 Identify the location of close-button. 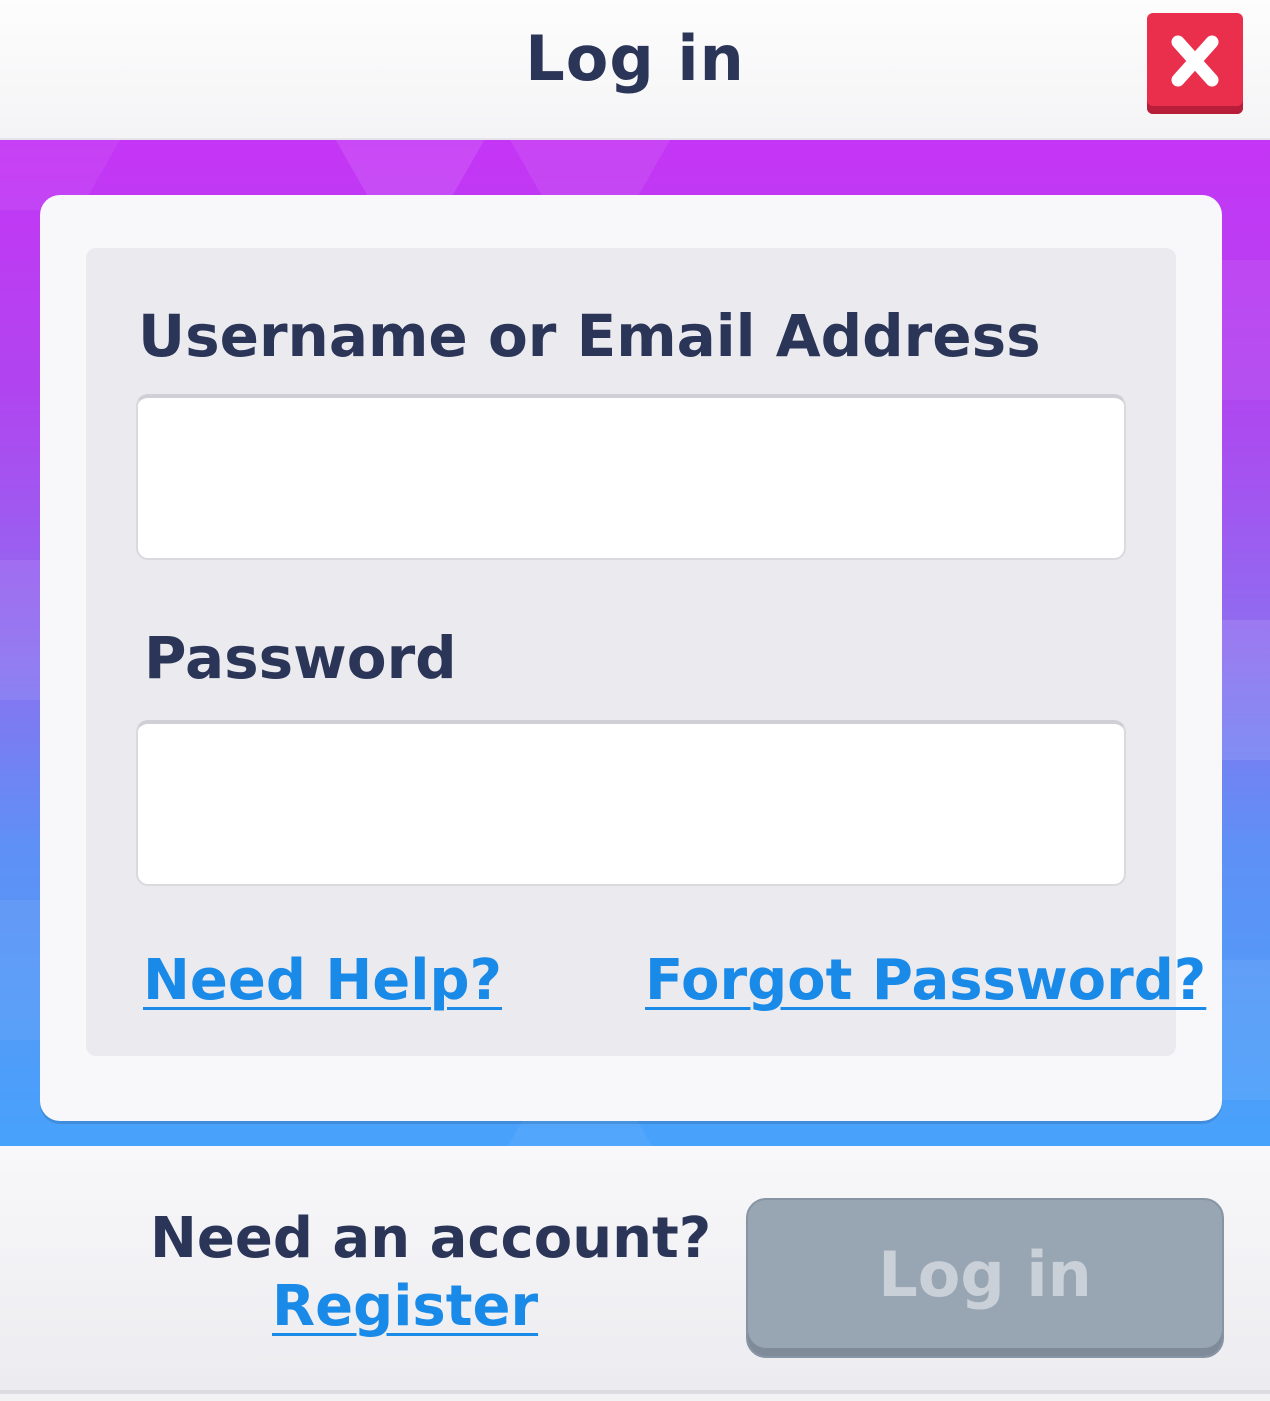
(1195, 63).